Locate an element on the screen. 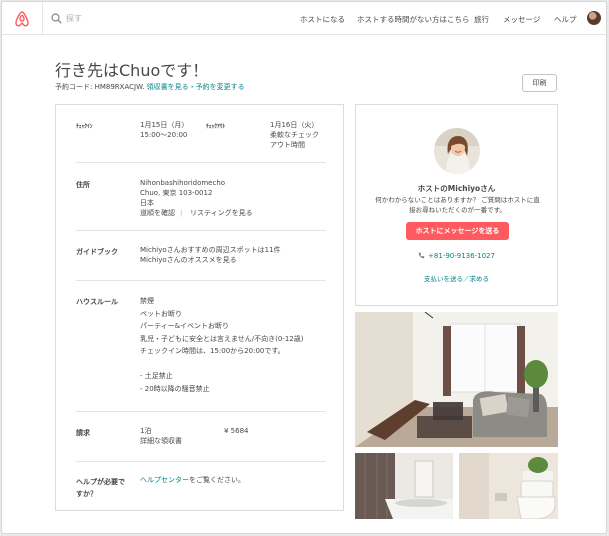 The width and height of the screenshot is (609, 536). bathroom-image is located at coordinates (404, 486).